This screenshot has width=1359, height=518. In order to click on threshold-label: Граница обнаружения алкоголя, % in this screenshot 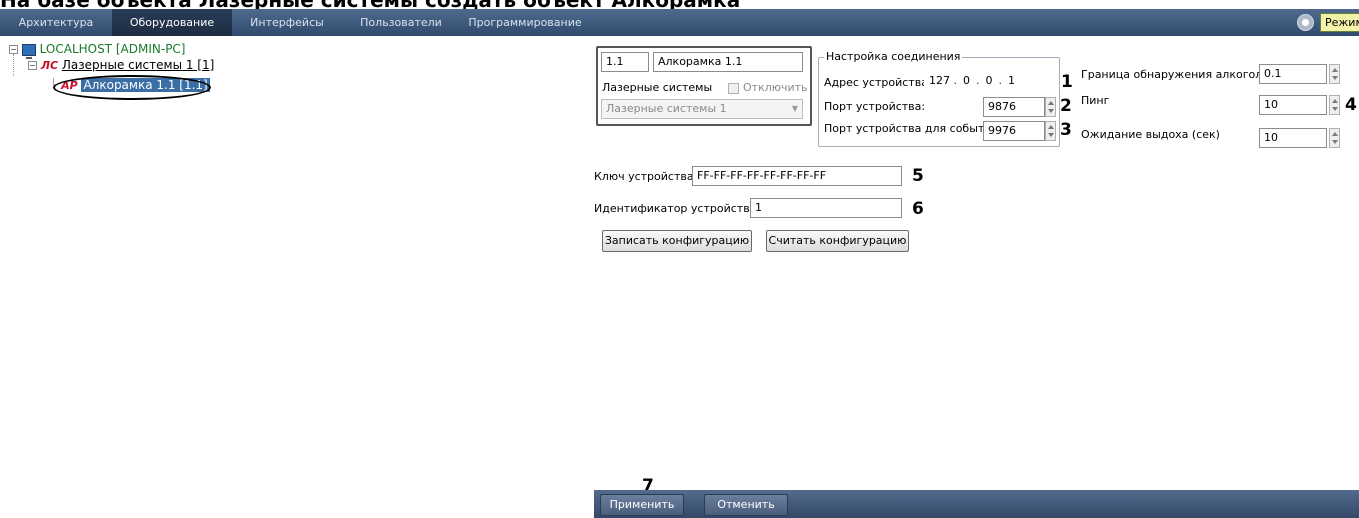, I will do `click(1184, 74)`.